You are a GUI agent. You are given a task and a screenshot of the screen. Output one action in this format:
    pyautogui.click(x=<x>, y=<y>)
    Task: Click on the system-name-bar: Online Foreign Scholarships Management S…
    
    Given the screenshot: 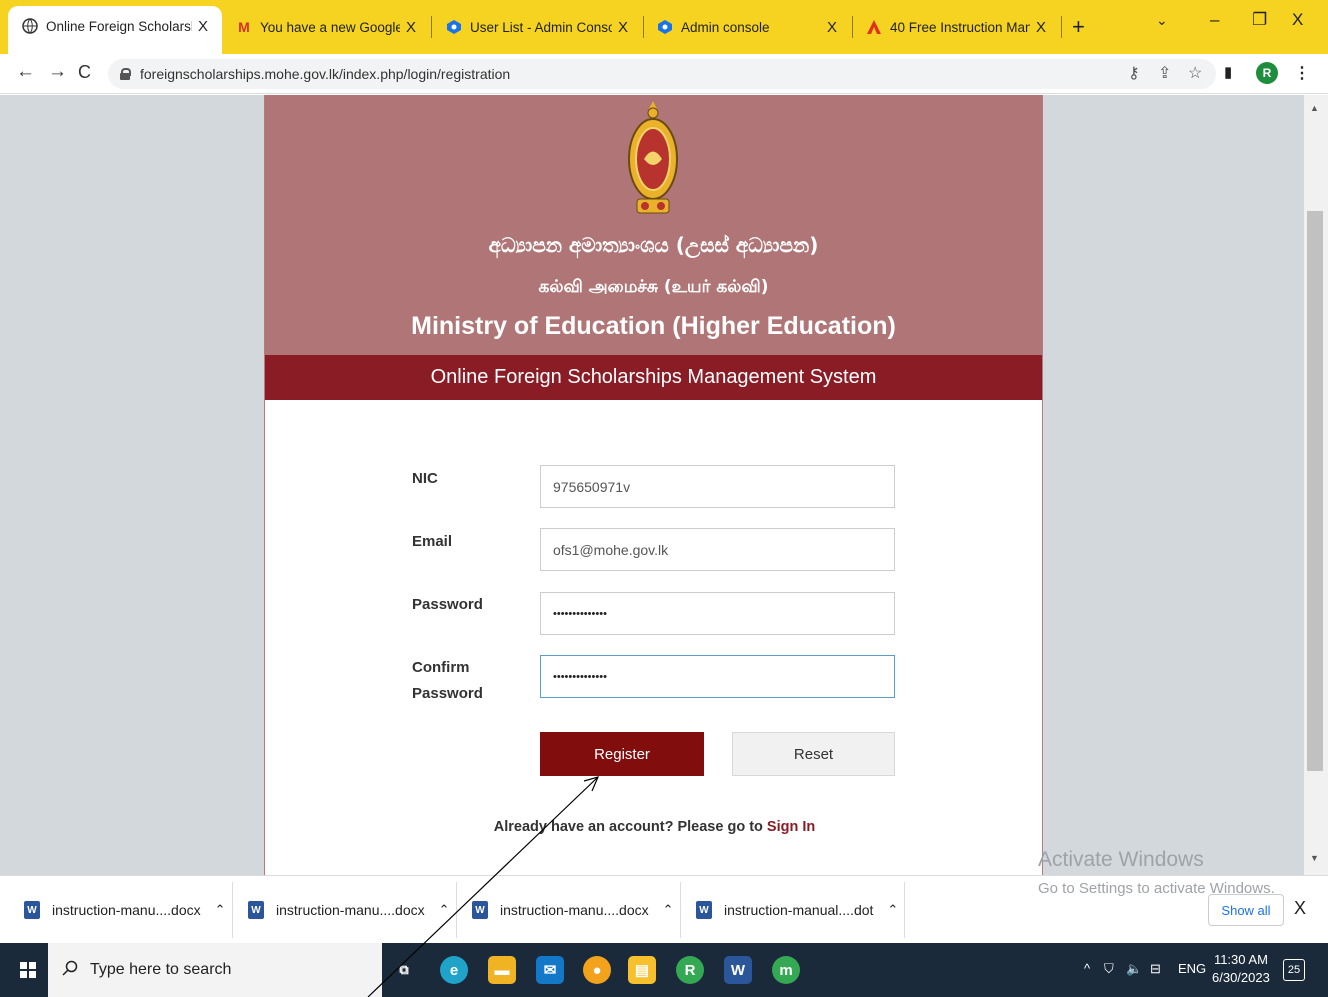 What is the action you would take?
    pyautogui.click(x=653, y=377)
    